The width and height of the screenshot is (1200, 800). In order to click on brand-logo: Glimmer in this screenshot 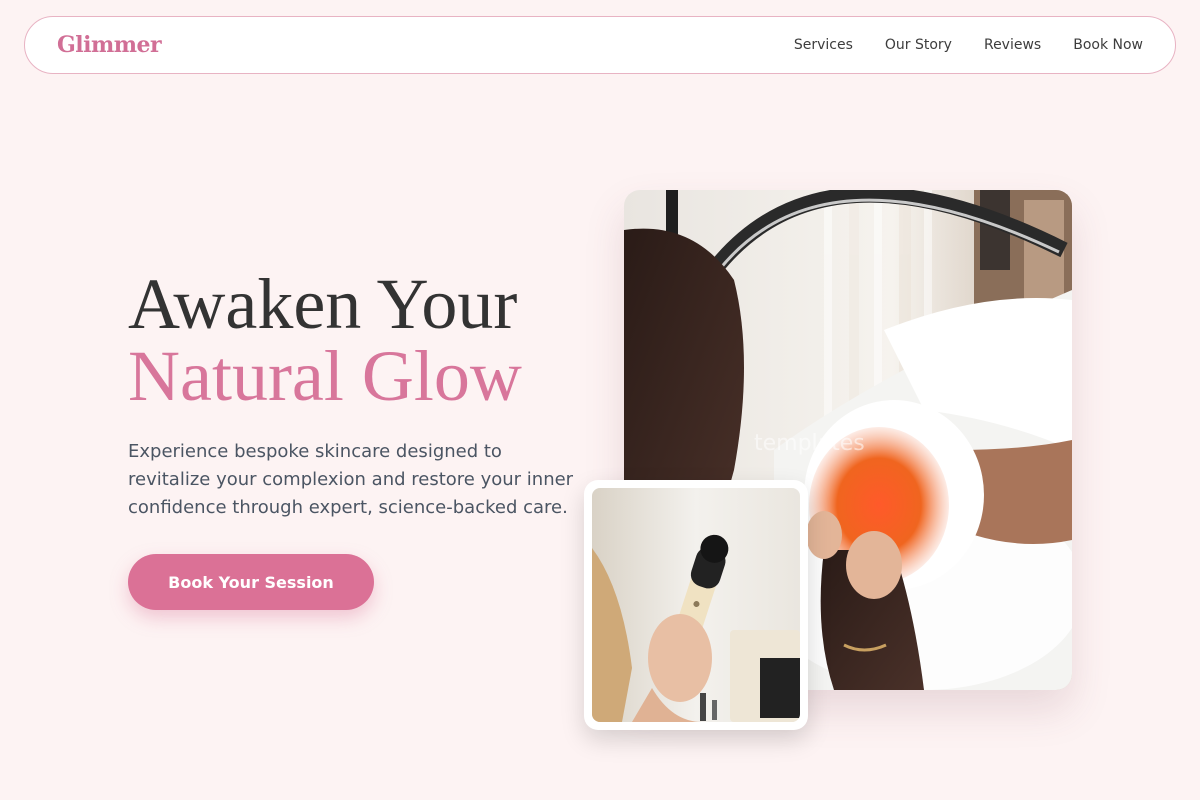, I will do `click(109, 45)`.